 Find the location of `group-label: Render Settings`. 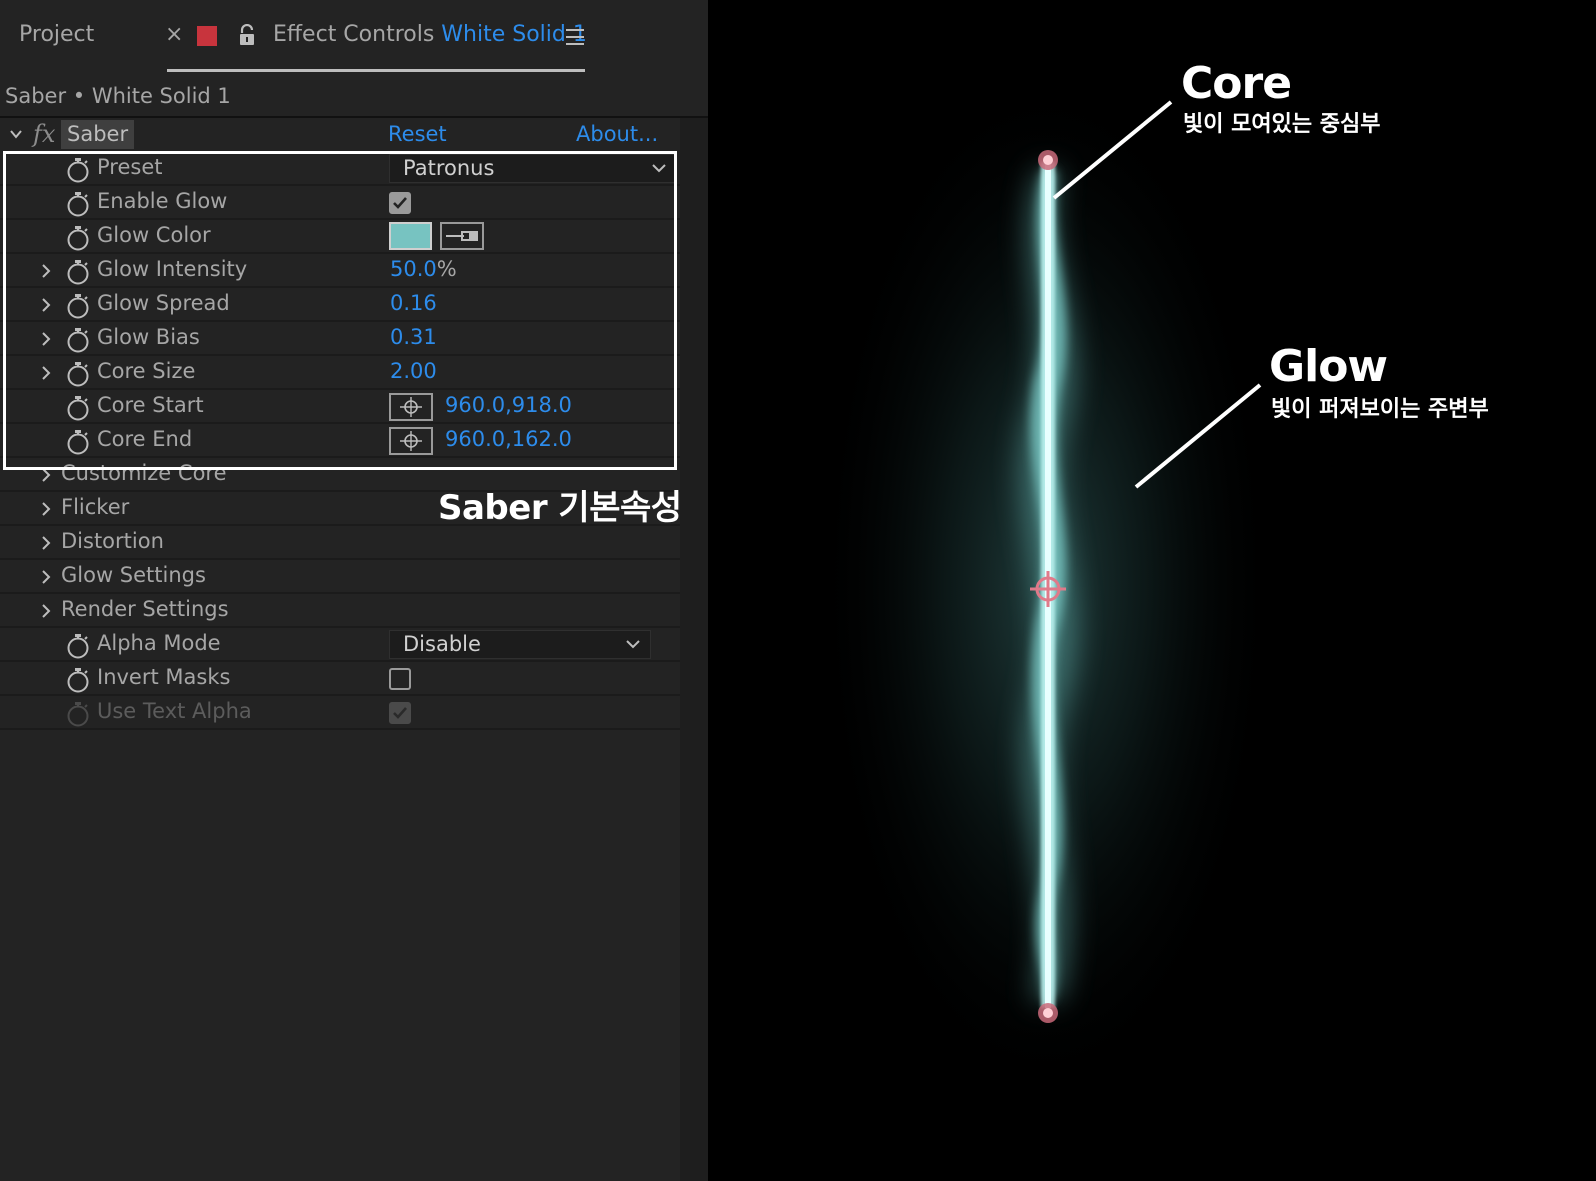

group-label: Render Settings is located at coordinates (145, 609).